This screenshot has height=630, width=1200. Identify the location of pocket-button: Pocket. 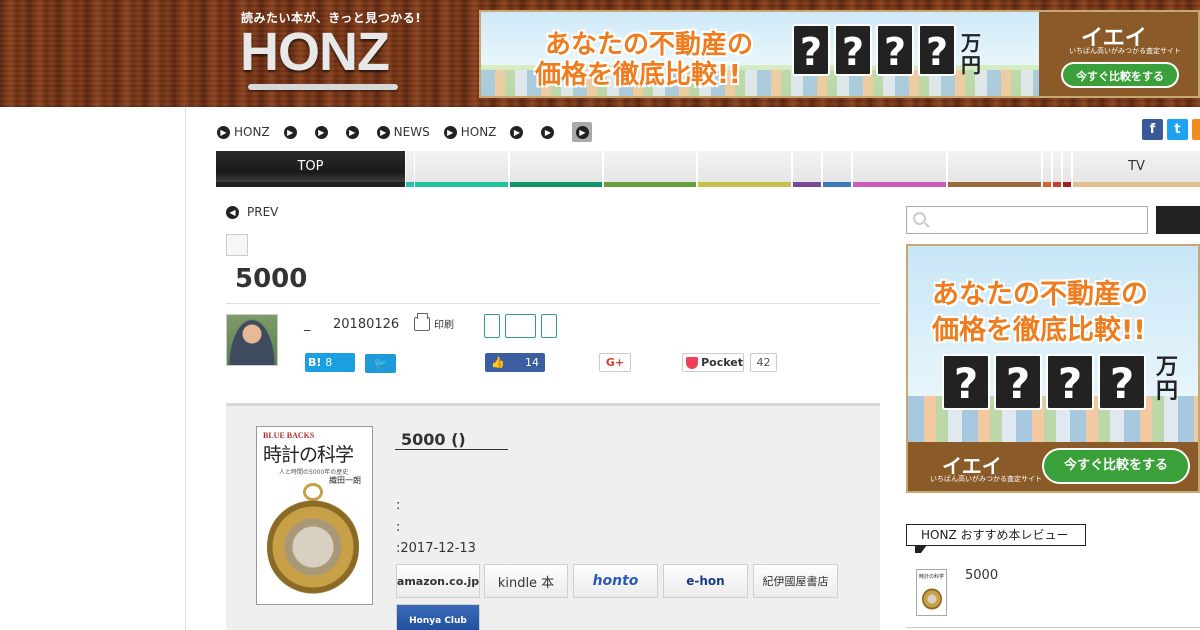
(713, 362).